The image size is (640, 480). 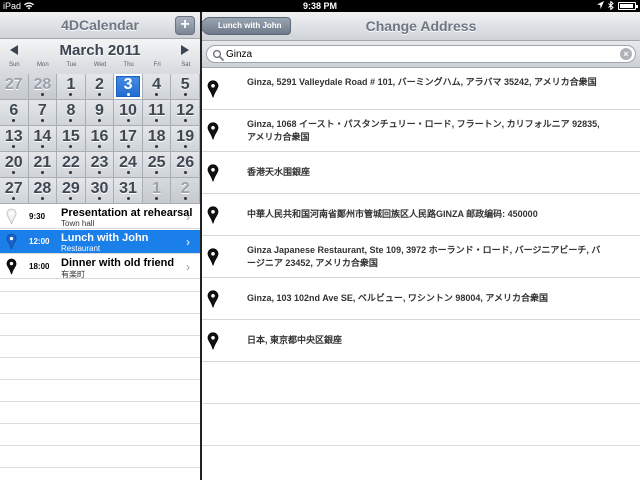 I want to click on address-text: 中華人民共和国河南省鄭州市管城回族区人民路GINZA 邮政编码: 450000, so click(x=392, y=214).